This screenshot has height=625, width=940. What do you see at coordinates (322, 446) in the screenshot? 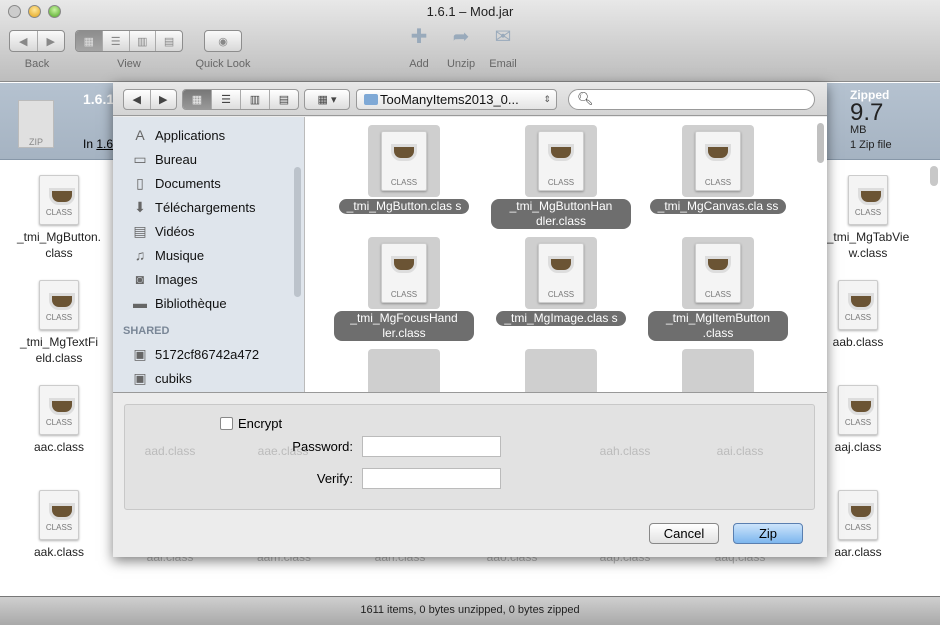
I see `password-label: Password:` at bounding box center [322, 446].